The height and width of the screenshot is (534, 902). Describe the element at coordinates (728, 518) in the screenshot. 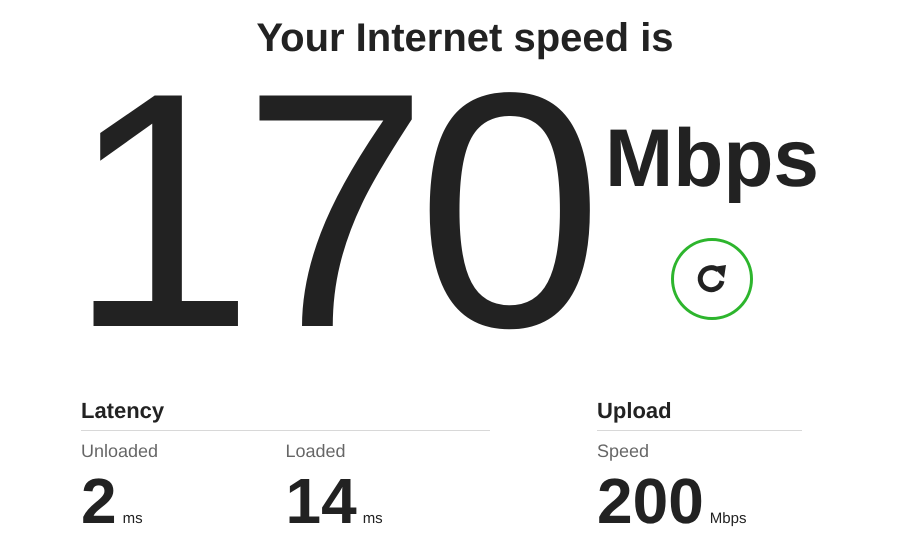

I see `metric-unit: Mbps` at that location.